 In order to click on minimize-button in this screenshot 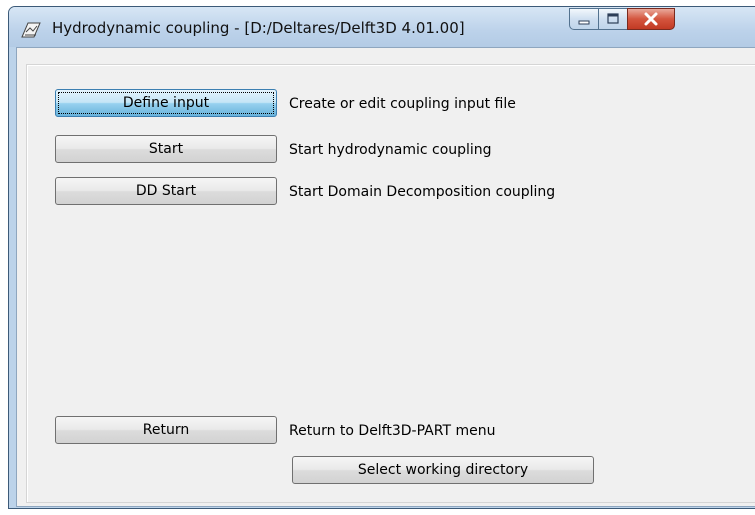, I will do `click(584, 19)`.